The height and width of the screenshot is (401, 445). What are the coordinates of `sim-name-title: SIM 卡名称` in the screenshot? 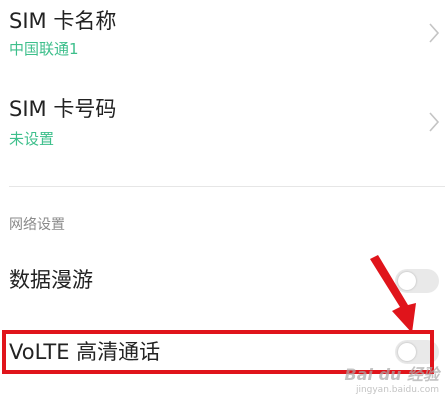 It's located at (63, 21).